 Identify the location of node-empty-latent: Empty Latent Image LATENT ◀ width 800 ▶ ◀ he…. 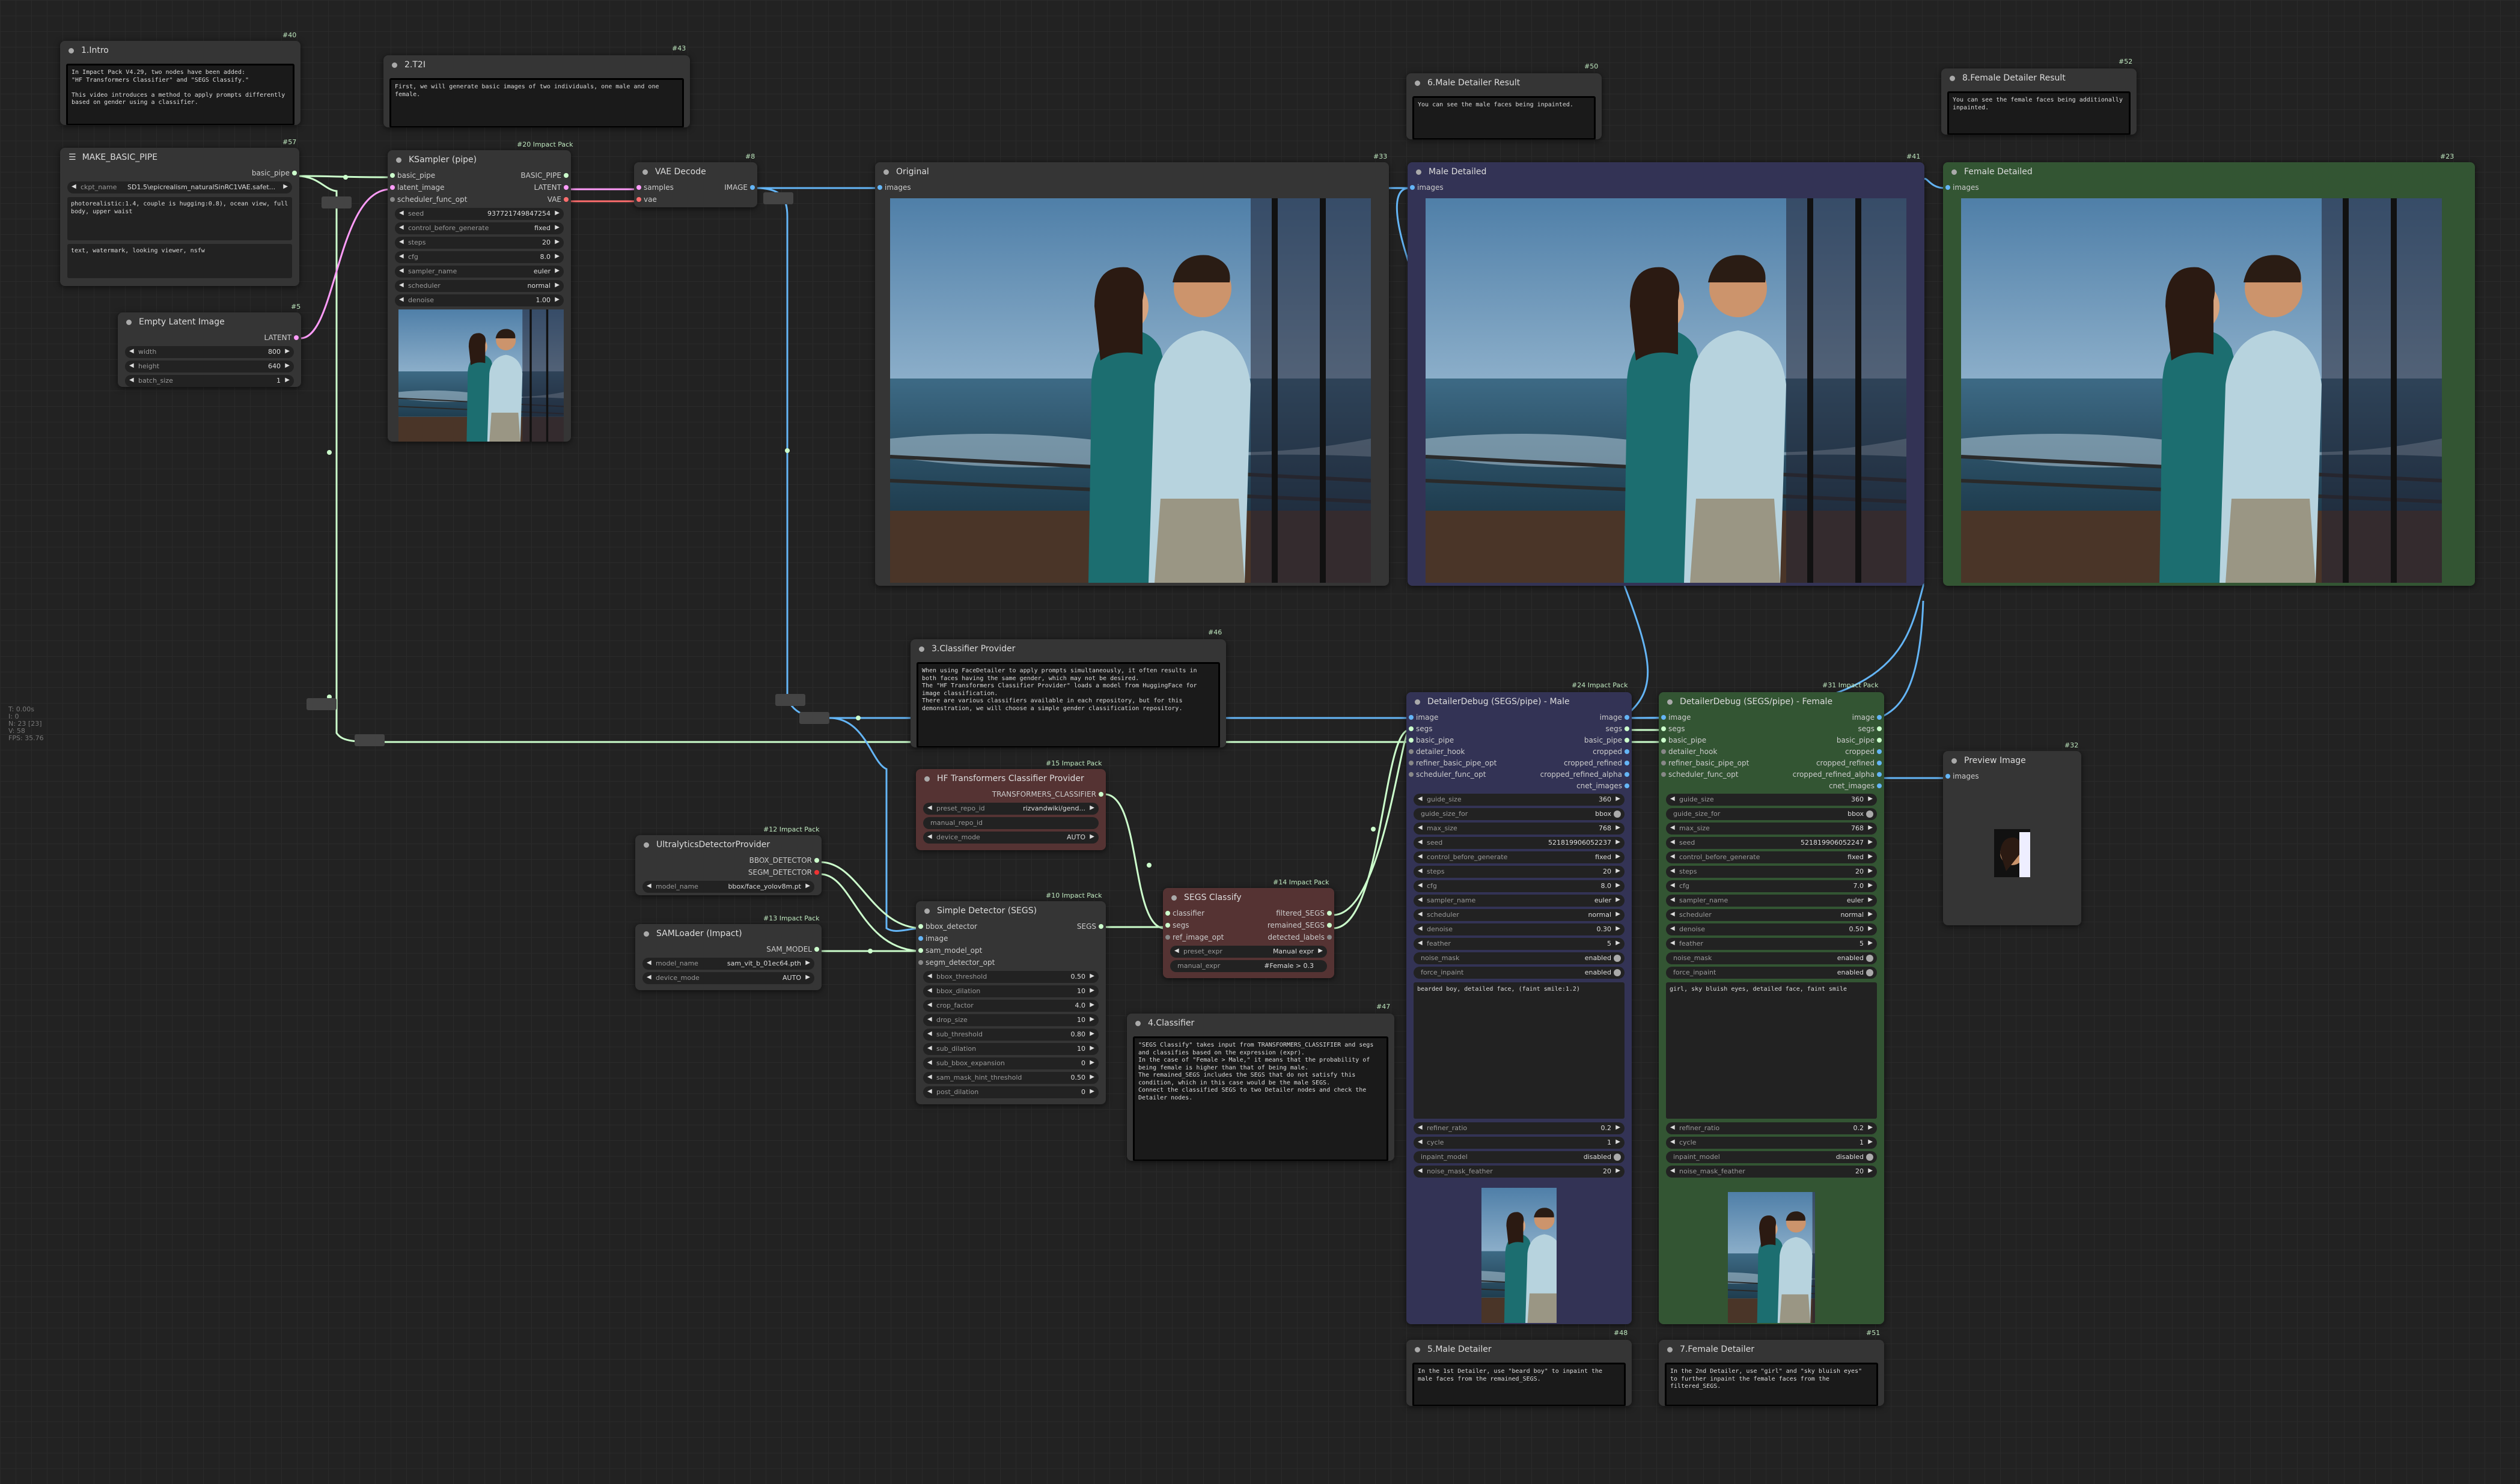
(210, 349).